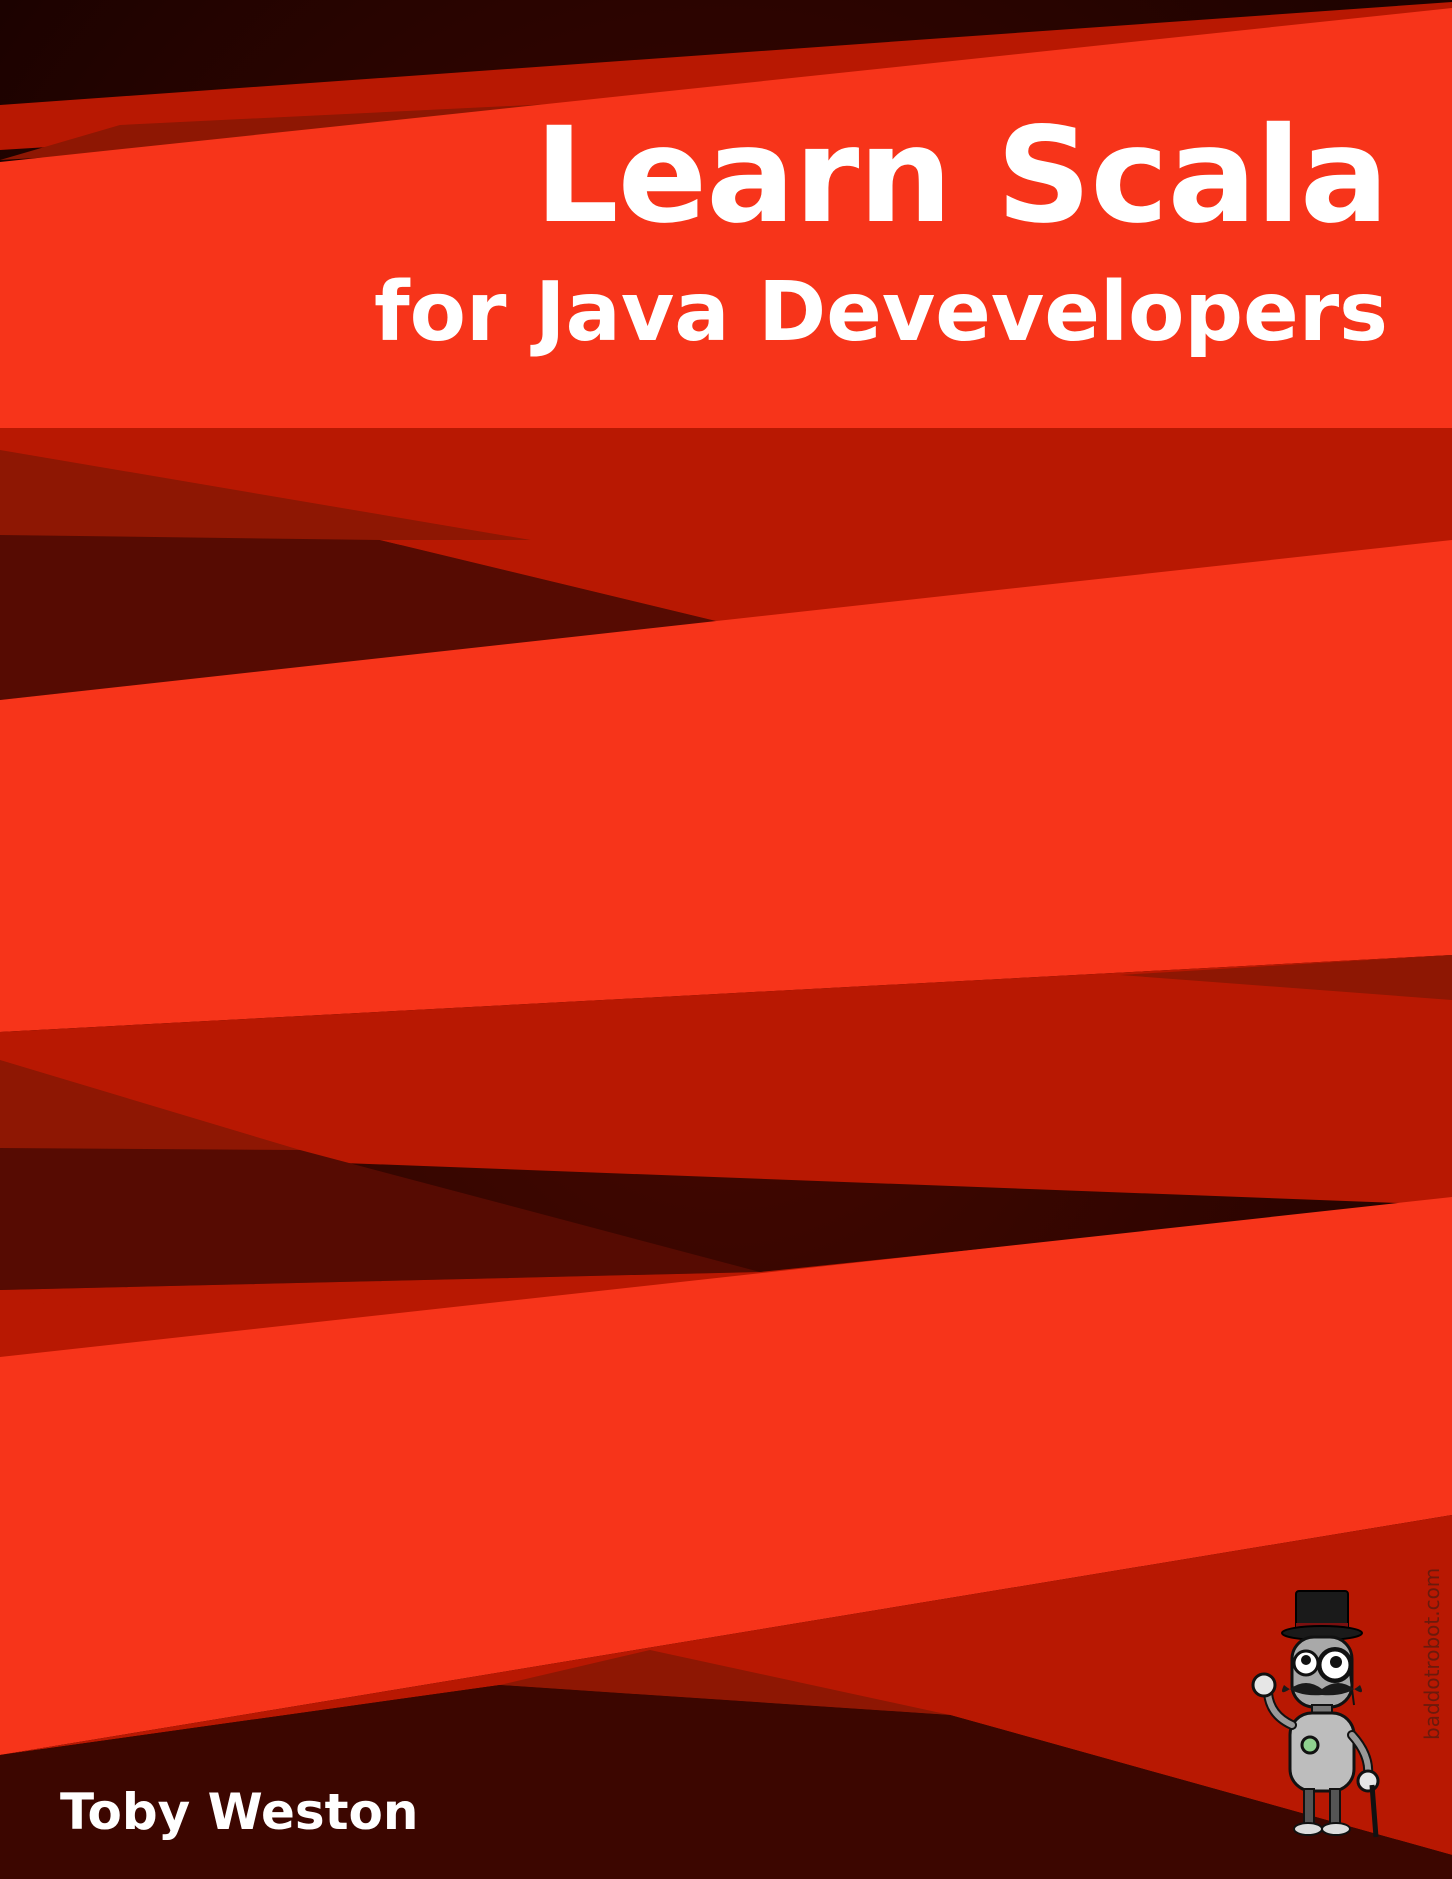 The height and width of the screenshot is (1879, 1452). Describe the element at coordinates (1315, 1714) in the screenshot. I see `top-hat-robot-icon` at that location.